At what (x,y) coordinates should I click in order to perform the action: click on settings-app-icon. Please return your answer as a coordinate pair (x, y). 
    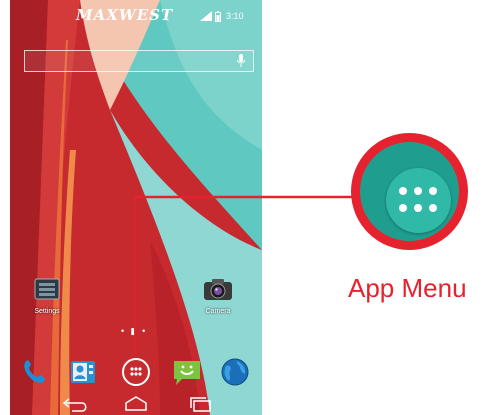
    Looking at the image, I should click on (47, 289).